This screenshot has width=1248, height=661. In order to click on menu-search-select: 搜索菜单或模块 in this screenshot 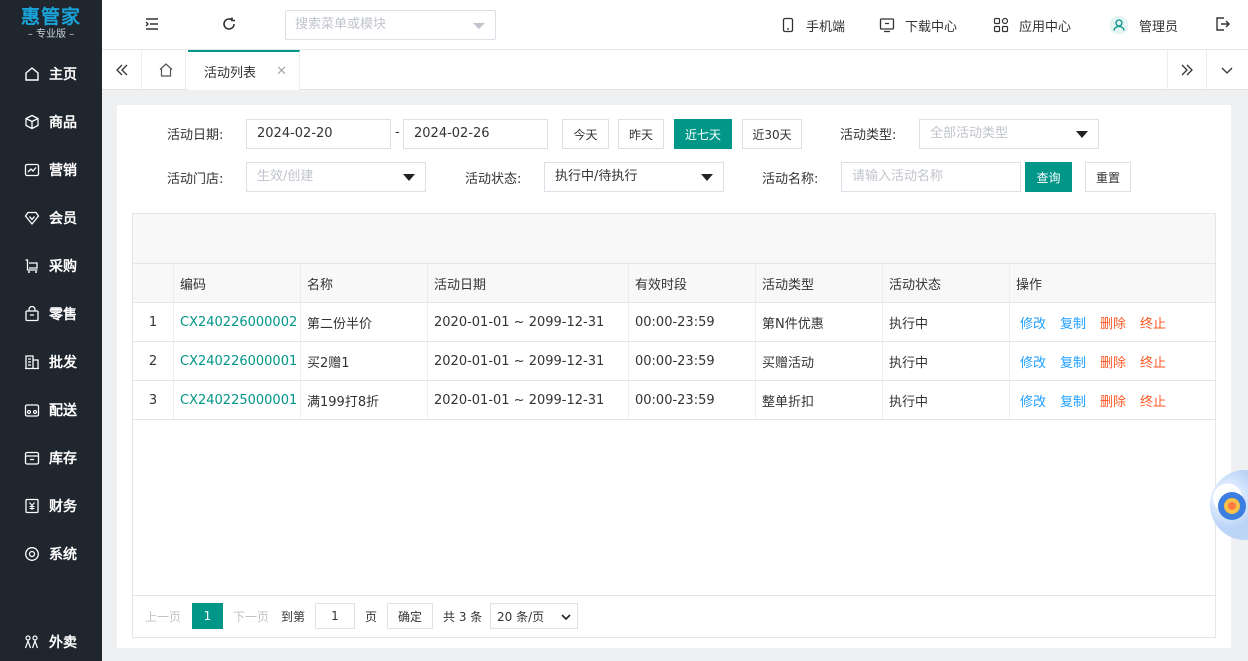, I will do `click(390, 25)`.